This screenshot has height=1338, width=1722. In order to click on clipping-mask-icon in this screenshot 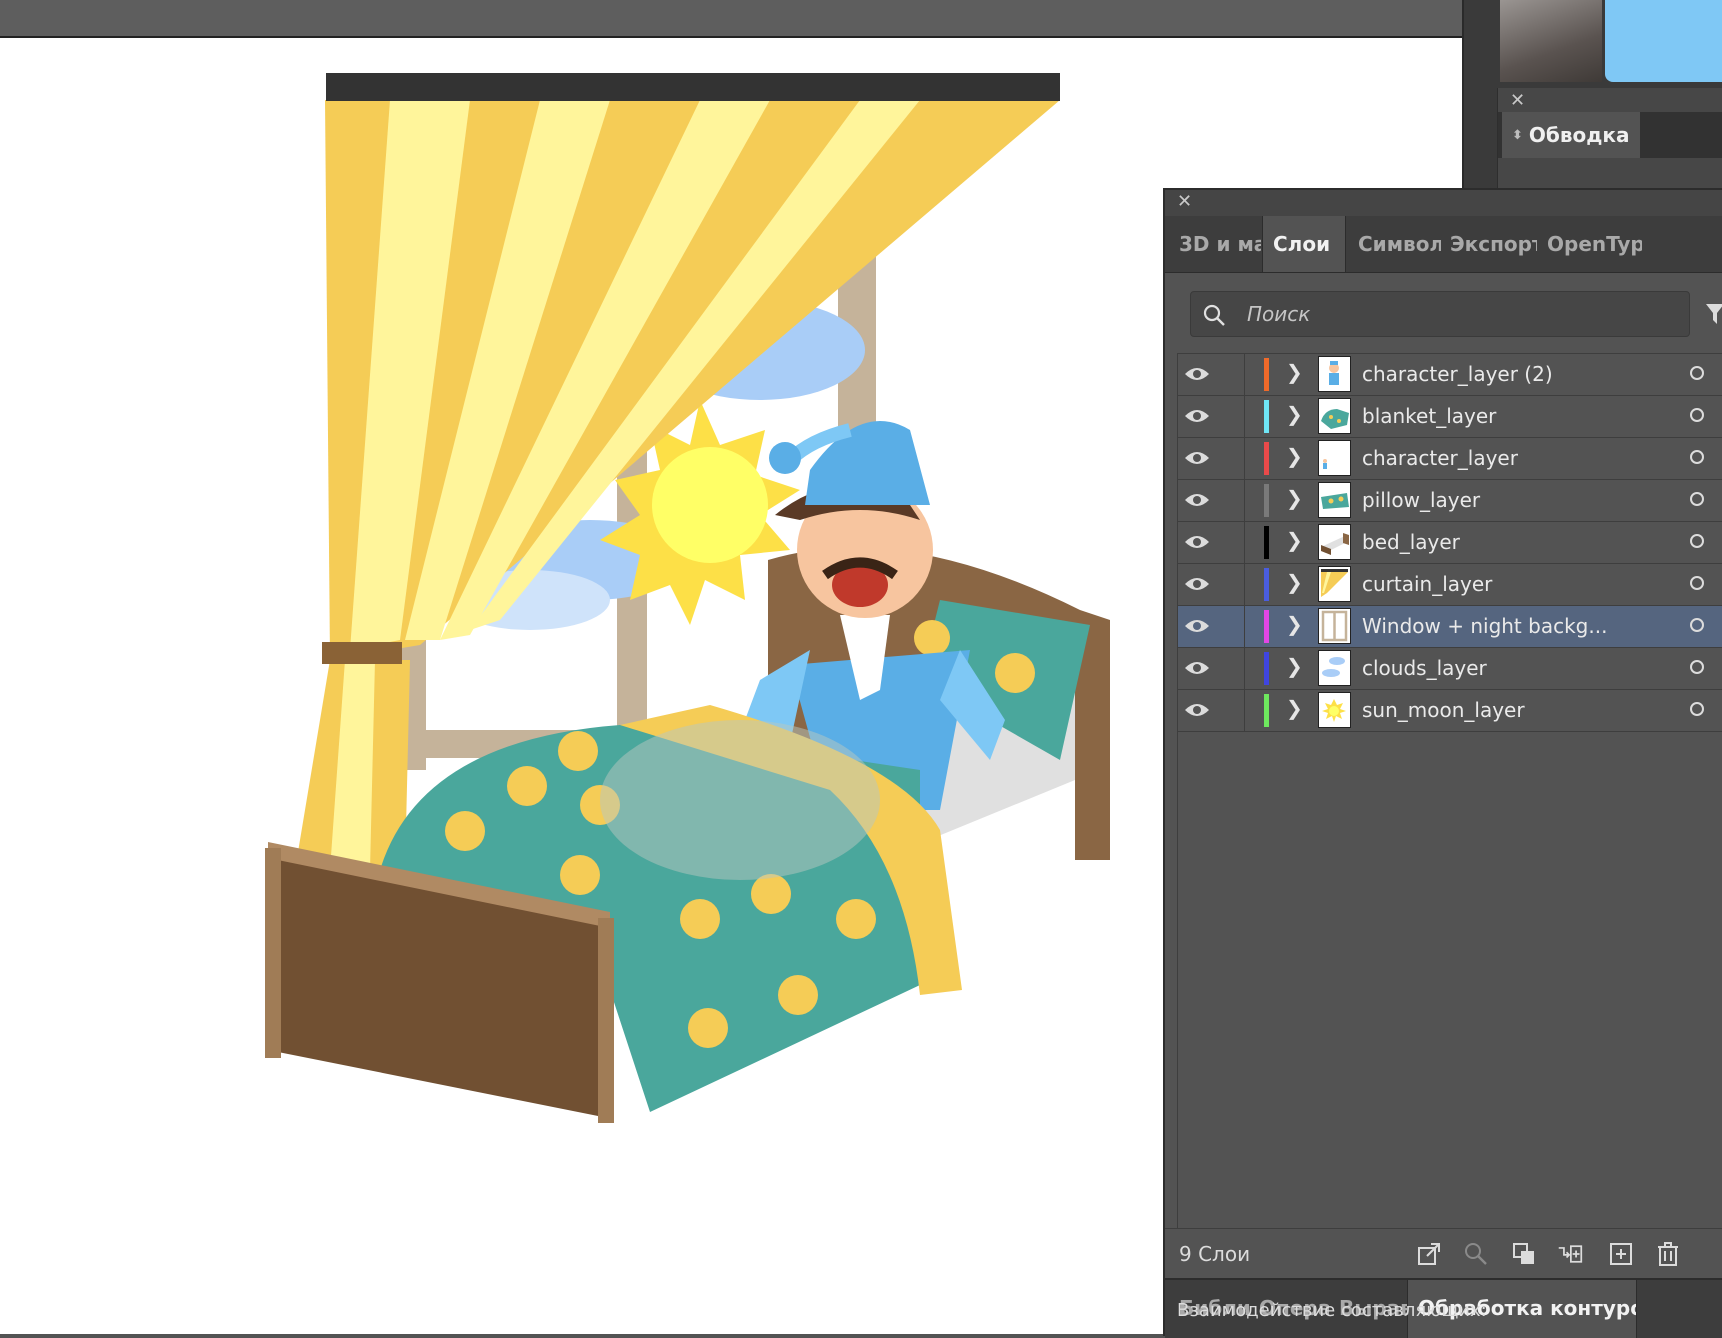, I will do `click(1524, 1254)`.